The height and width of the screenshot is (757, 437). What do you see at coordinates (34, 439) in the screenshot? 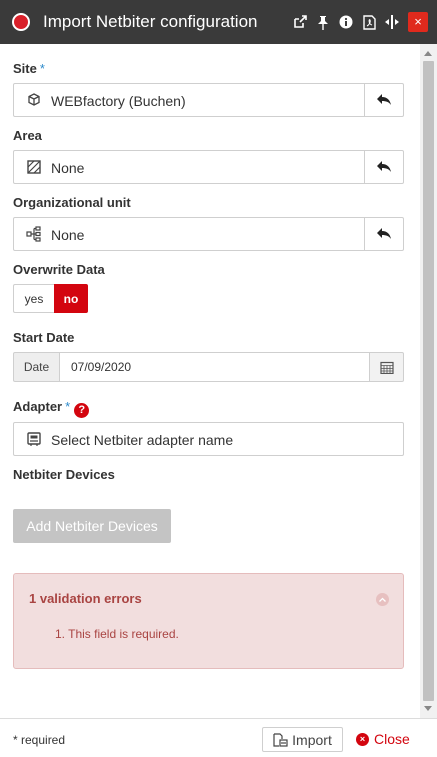
I see `device-icon` at bounding box center [34, 439].